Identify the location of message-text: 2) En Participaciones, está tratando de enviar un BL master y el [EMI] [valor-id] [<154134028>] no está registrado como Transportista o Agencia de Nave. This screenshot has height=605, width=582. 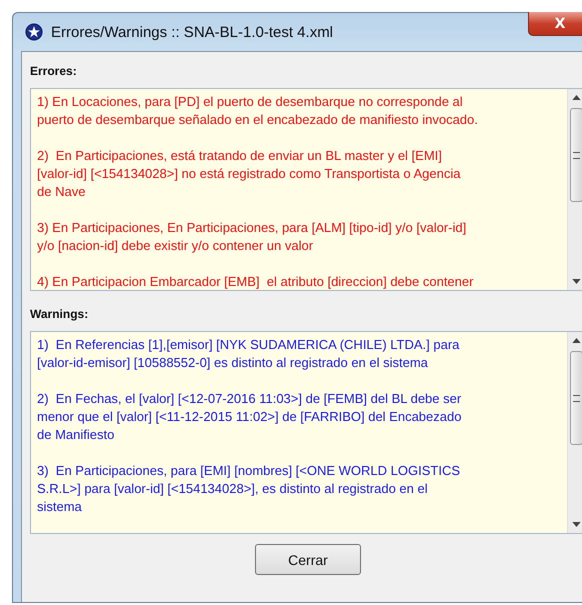
(249, 174).